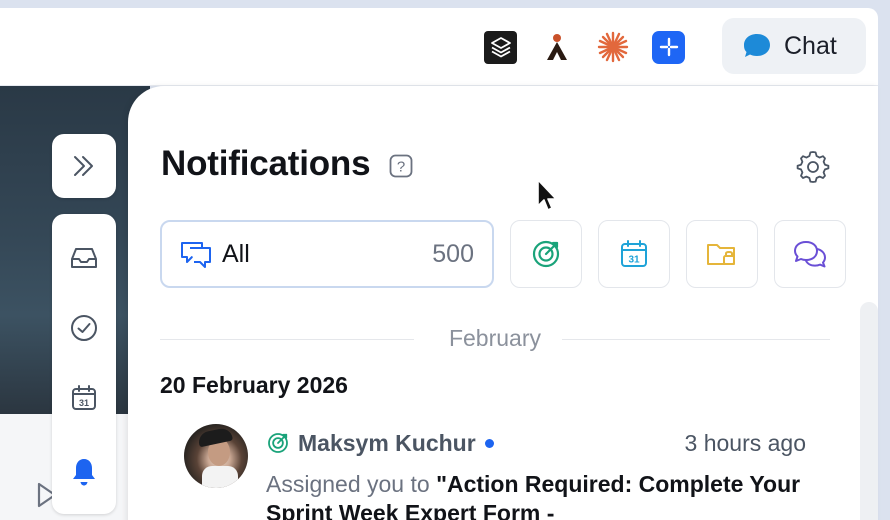  I want to click on filter-all-label: All, so click(236, 253).